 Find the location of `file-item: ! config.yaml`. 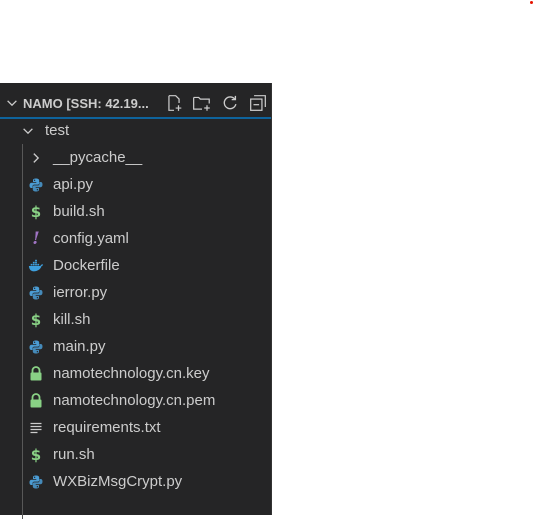

file-item: ! config.yaml is located at coordinates (135, 238).